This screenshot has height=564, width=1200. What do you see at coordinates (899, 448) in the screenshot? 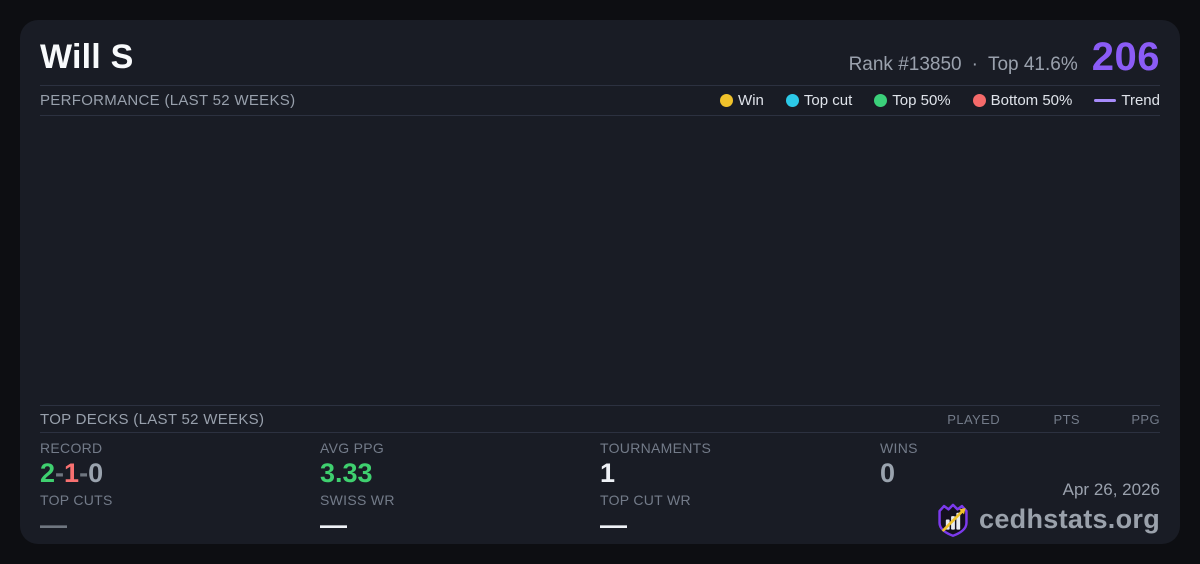
I see `stat-label: WINS` at bounding box center [899, 448].